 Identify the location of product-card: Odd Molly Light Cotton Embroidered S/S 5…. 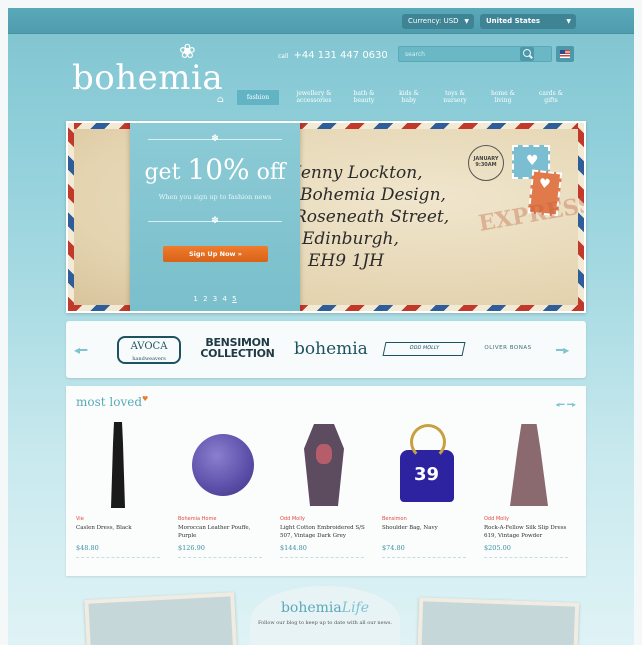
(325, 489).